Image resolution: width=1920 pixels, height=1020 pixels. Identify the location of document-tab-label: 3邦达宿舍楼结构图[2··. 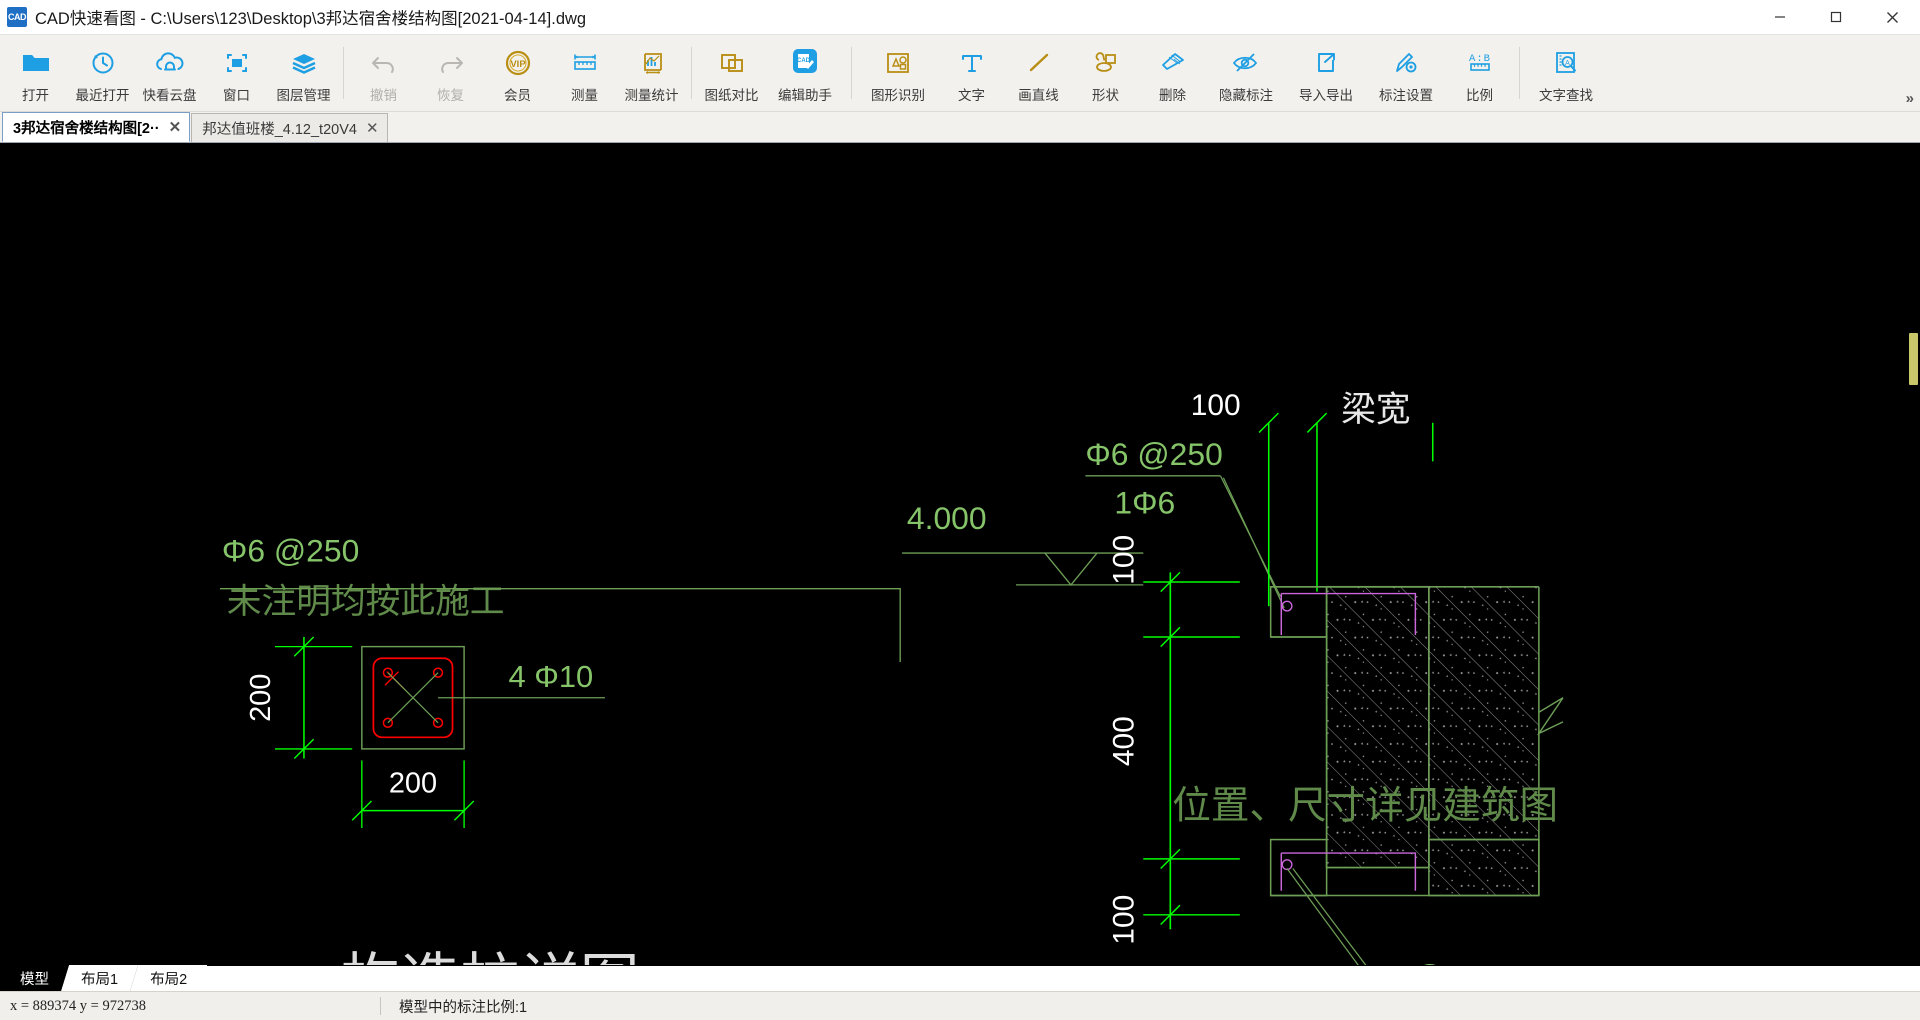
(86, 128).